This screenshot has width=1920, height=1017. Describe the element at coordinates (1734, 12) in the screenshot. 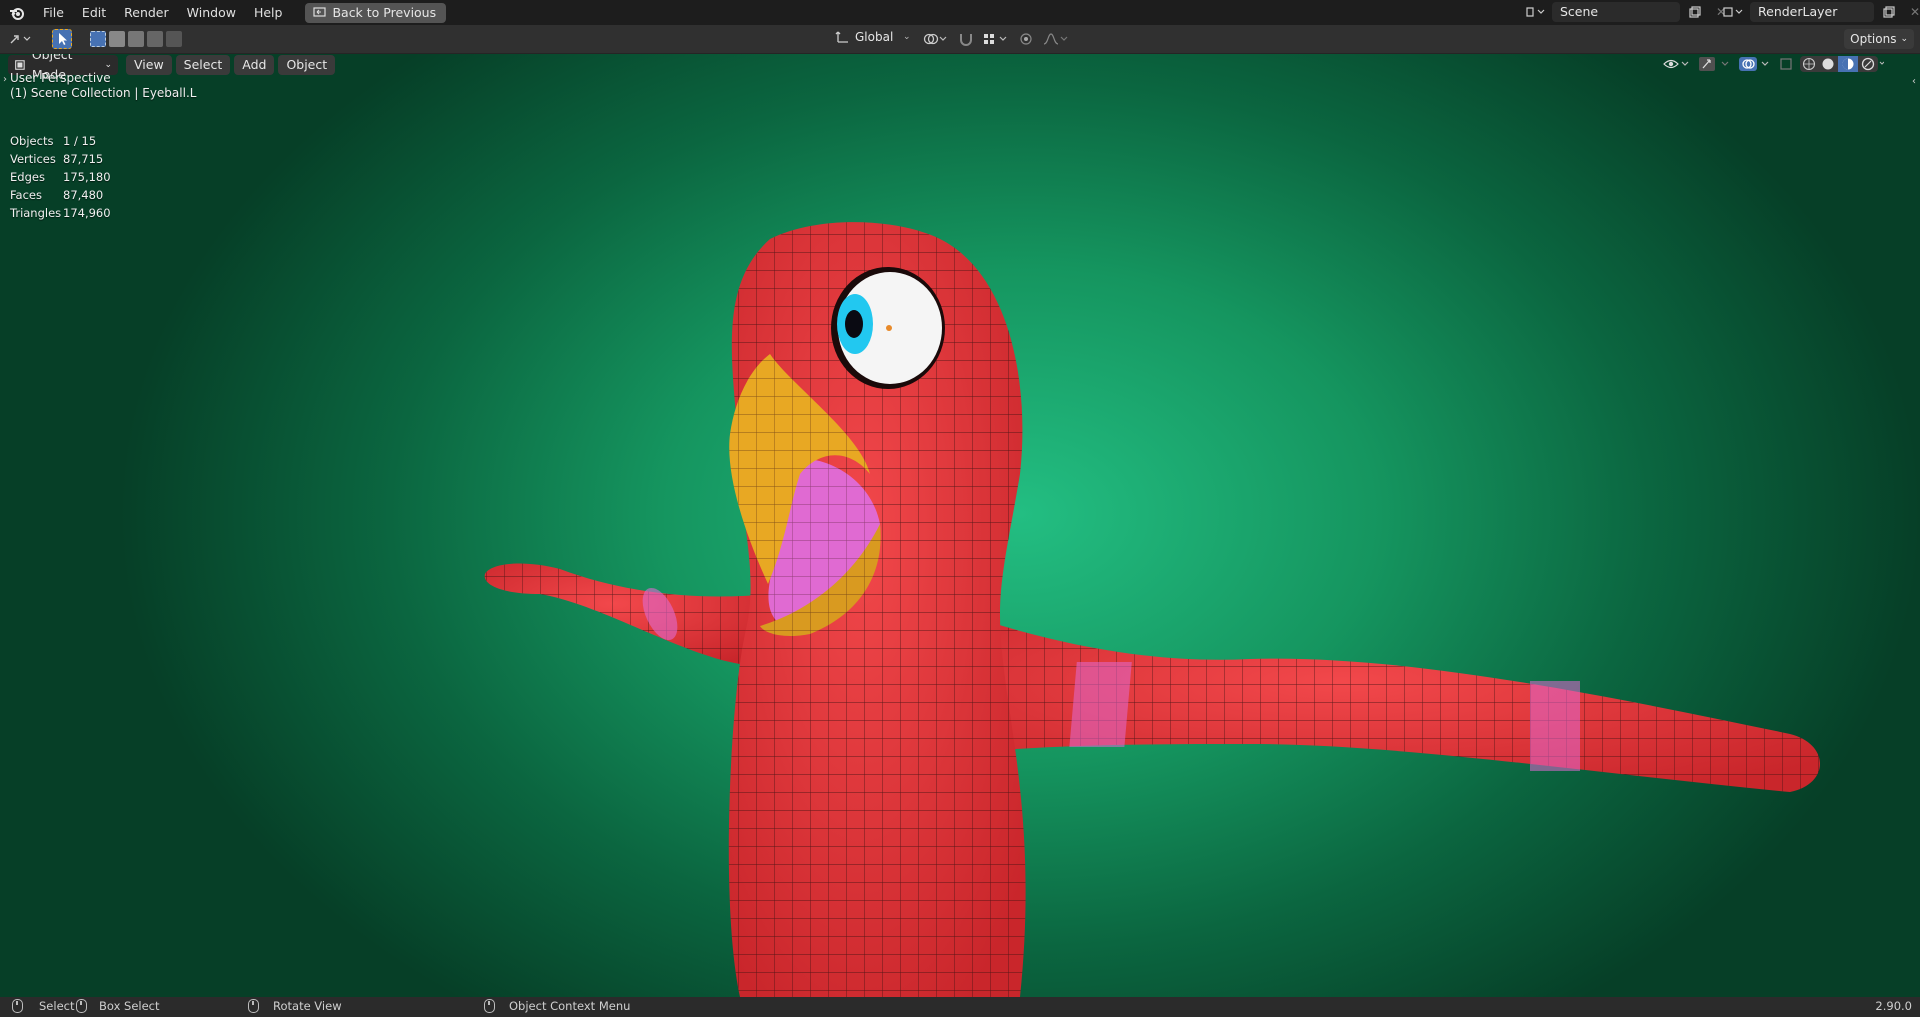

I see `render-layer-browse-icon` at that location.